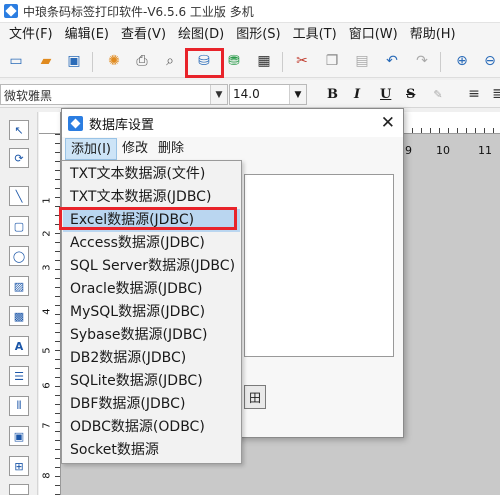 The image size is (500, 495). I want to click on menu-view: 查看(V), so click(143, 35).